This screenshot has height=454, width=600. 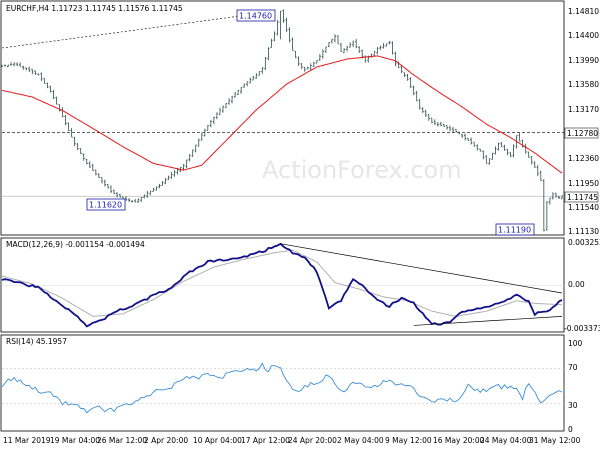 What do you see at coordinates (573, 367) in the screenshot?
I see `rsi-y-tick: 70` at bounding box center [573, 367].